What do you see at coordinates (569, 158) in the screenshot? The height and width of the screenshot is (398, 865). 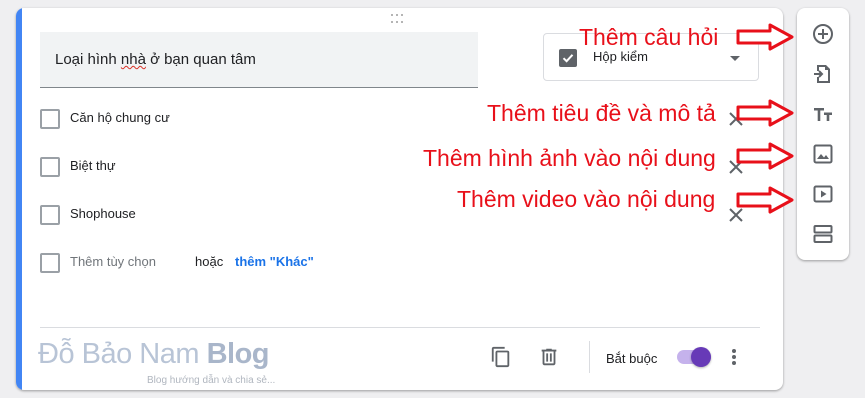 I see `annotation-add-image: Thêm hình ảnh vào nội dung` at bounding box center [569, 158].